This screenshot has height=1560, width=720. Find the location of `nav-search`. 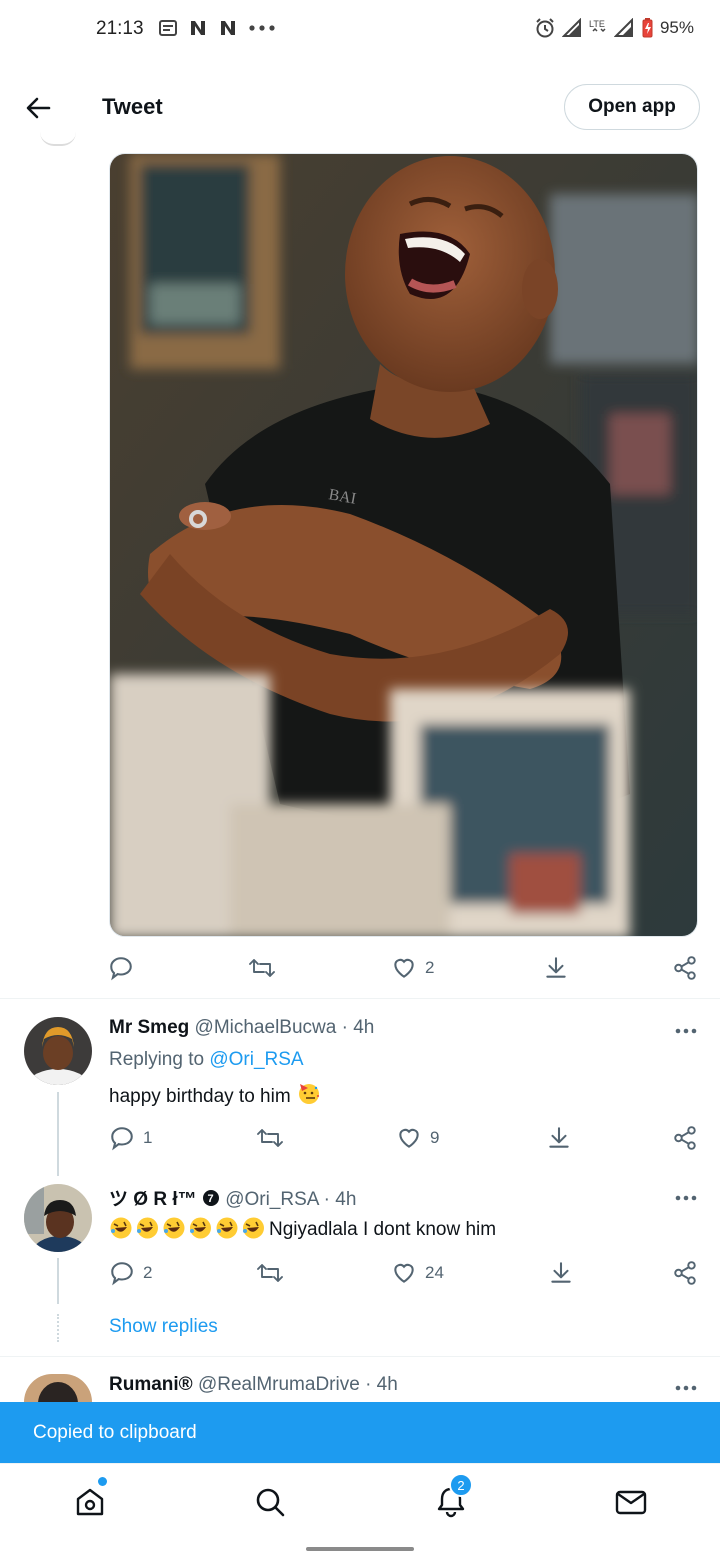

nav-search is located at coordinates (270, 1502).